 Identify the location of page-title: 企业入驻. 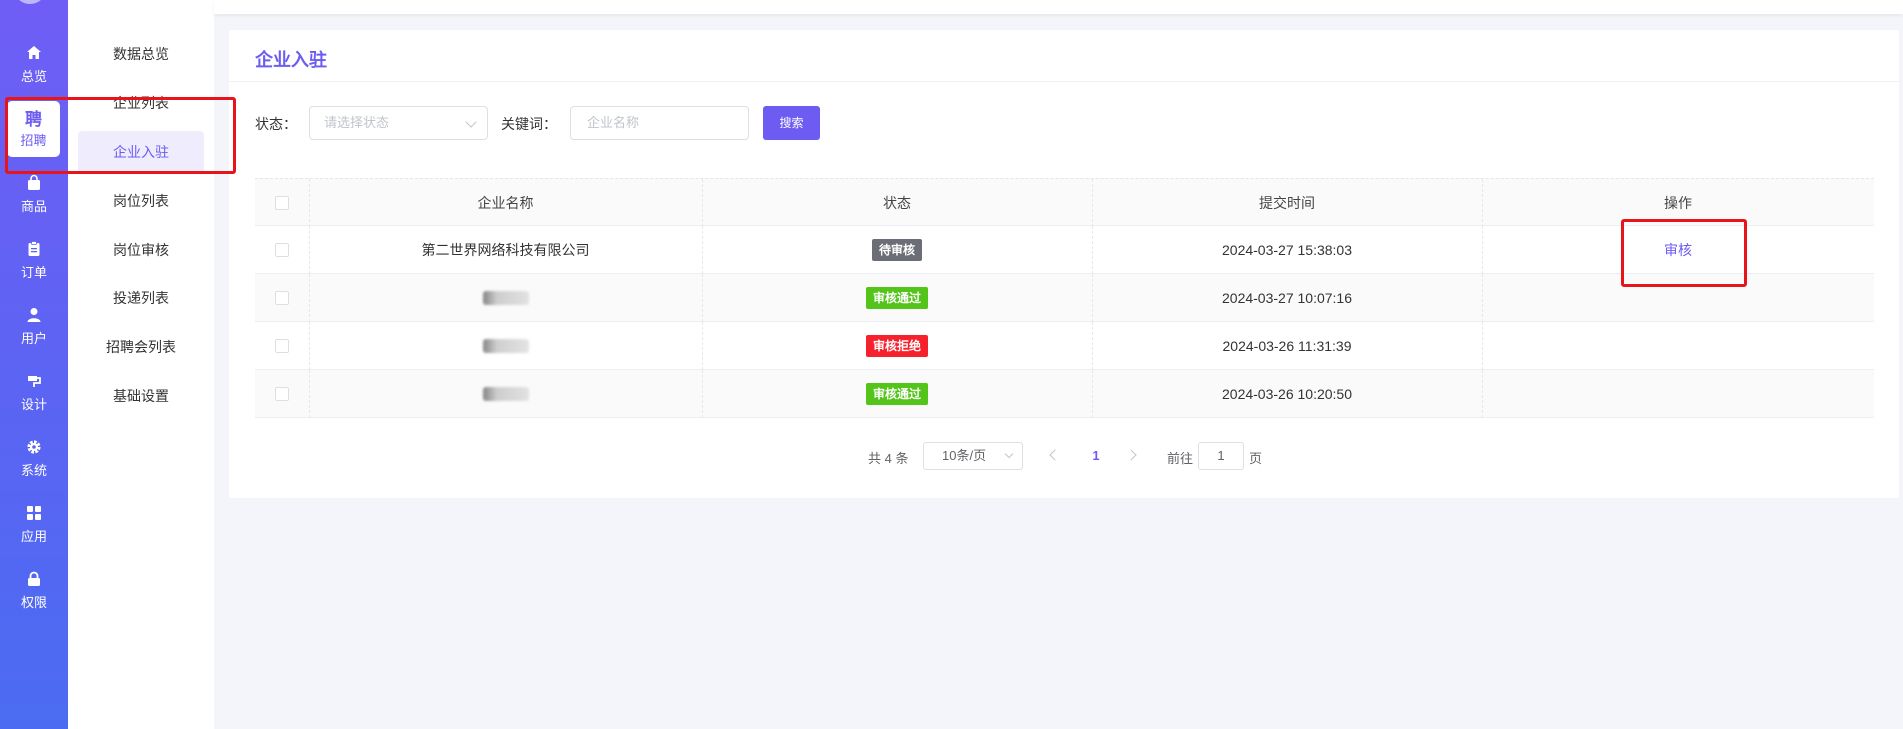
(291, 60).